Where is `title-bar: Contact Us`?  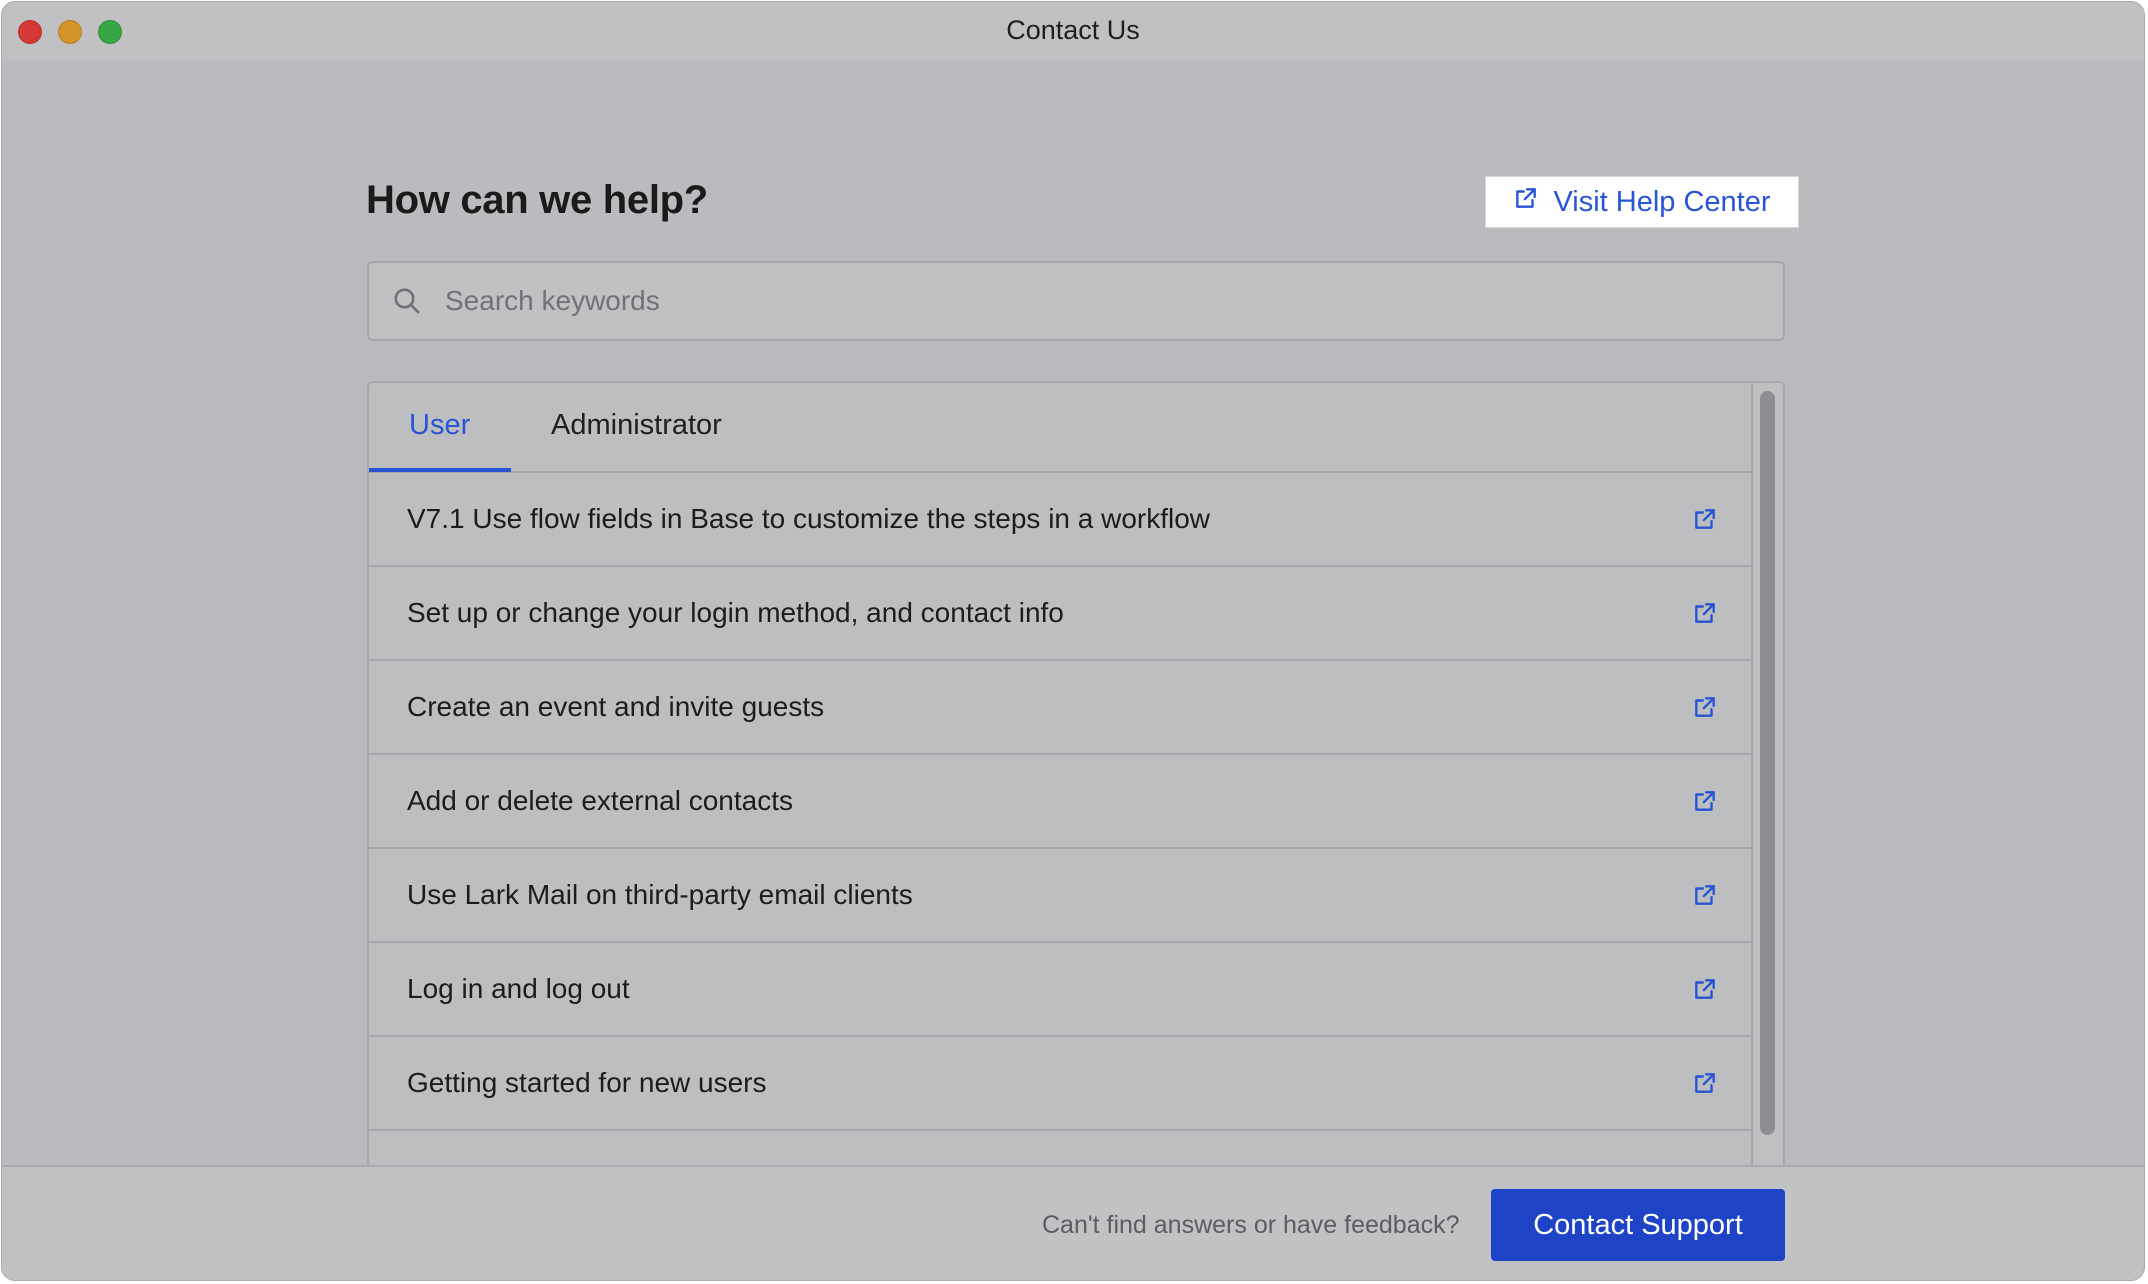 title-bar: Contact Us is located at coordinates (1073, 31).